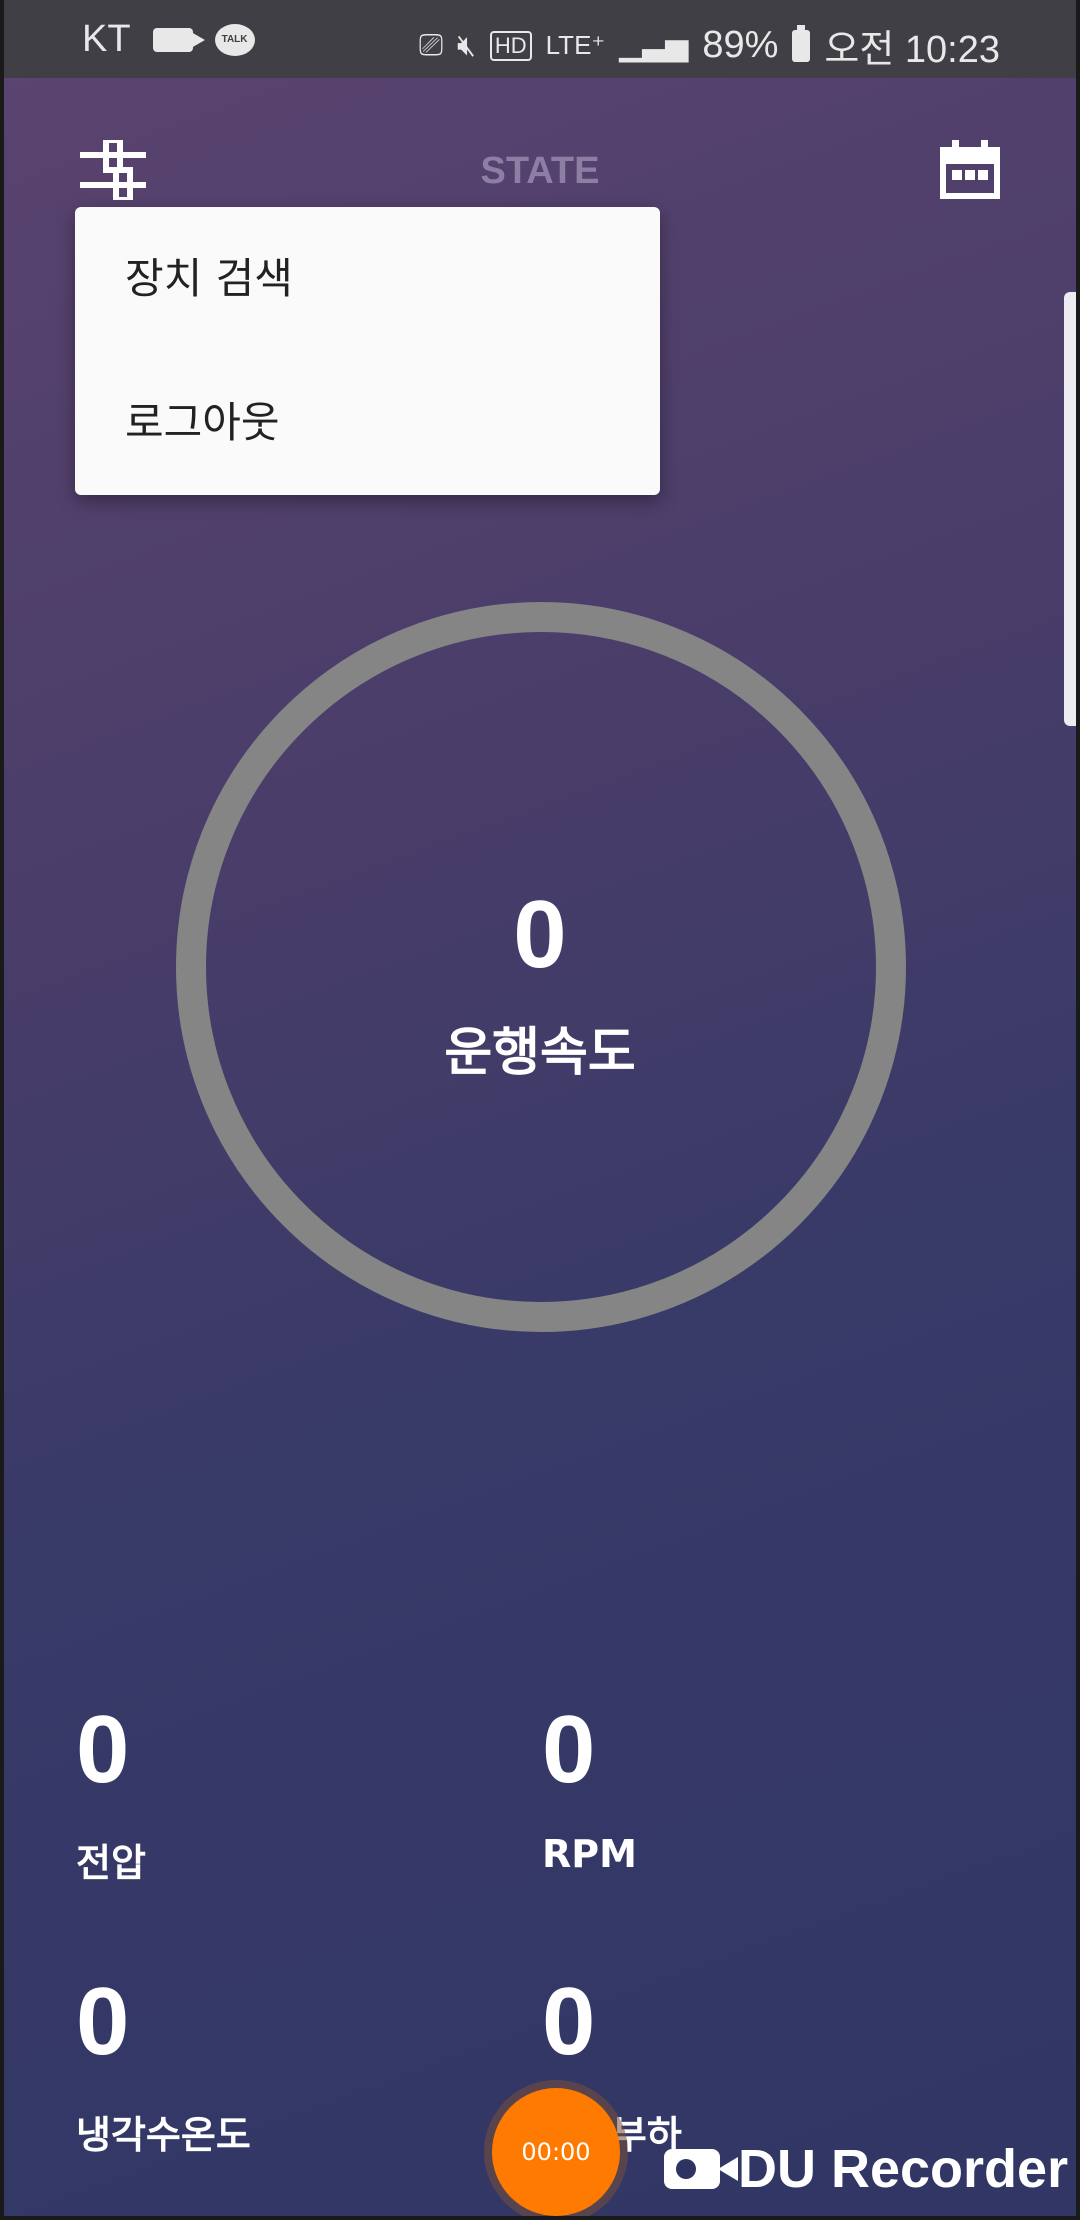 This screenshot has height=2220, width=1080. I want to click on clock: 오전 10:23, so click(912, 50).